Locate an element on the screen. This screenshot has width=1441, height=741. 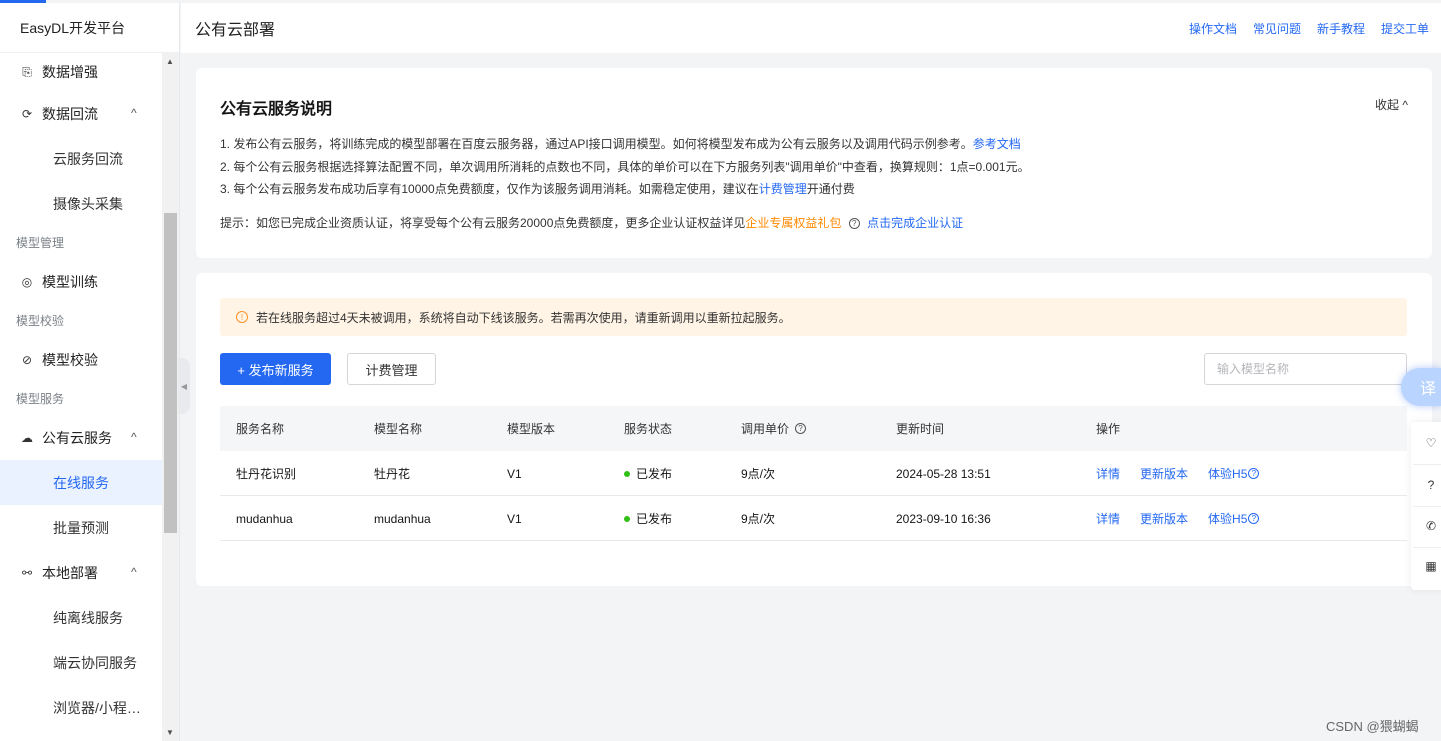
status-dot is located at coordinates (627, 473).